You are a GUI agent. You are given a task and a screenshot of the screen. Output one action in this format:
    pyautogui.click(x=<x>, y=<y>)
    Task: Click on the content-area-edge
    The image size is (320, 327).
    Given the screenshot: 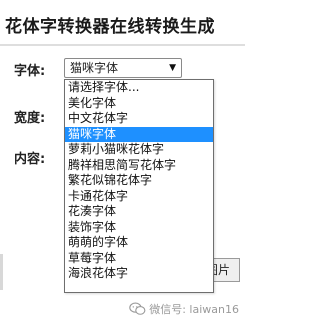 What is the action you would take?
    pyautogui.click(x=1, y=272)
    